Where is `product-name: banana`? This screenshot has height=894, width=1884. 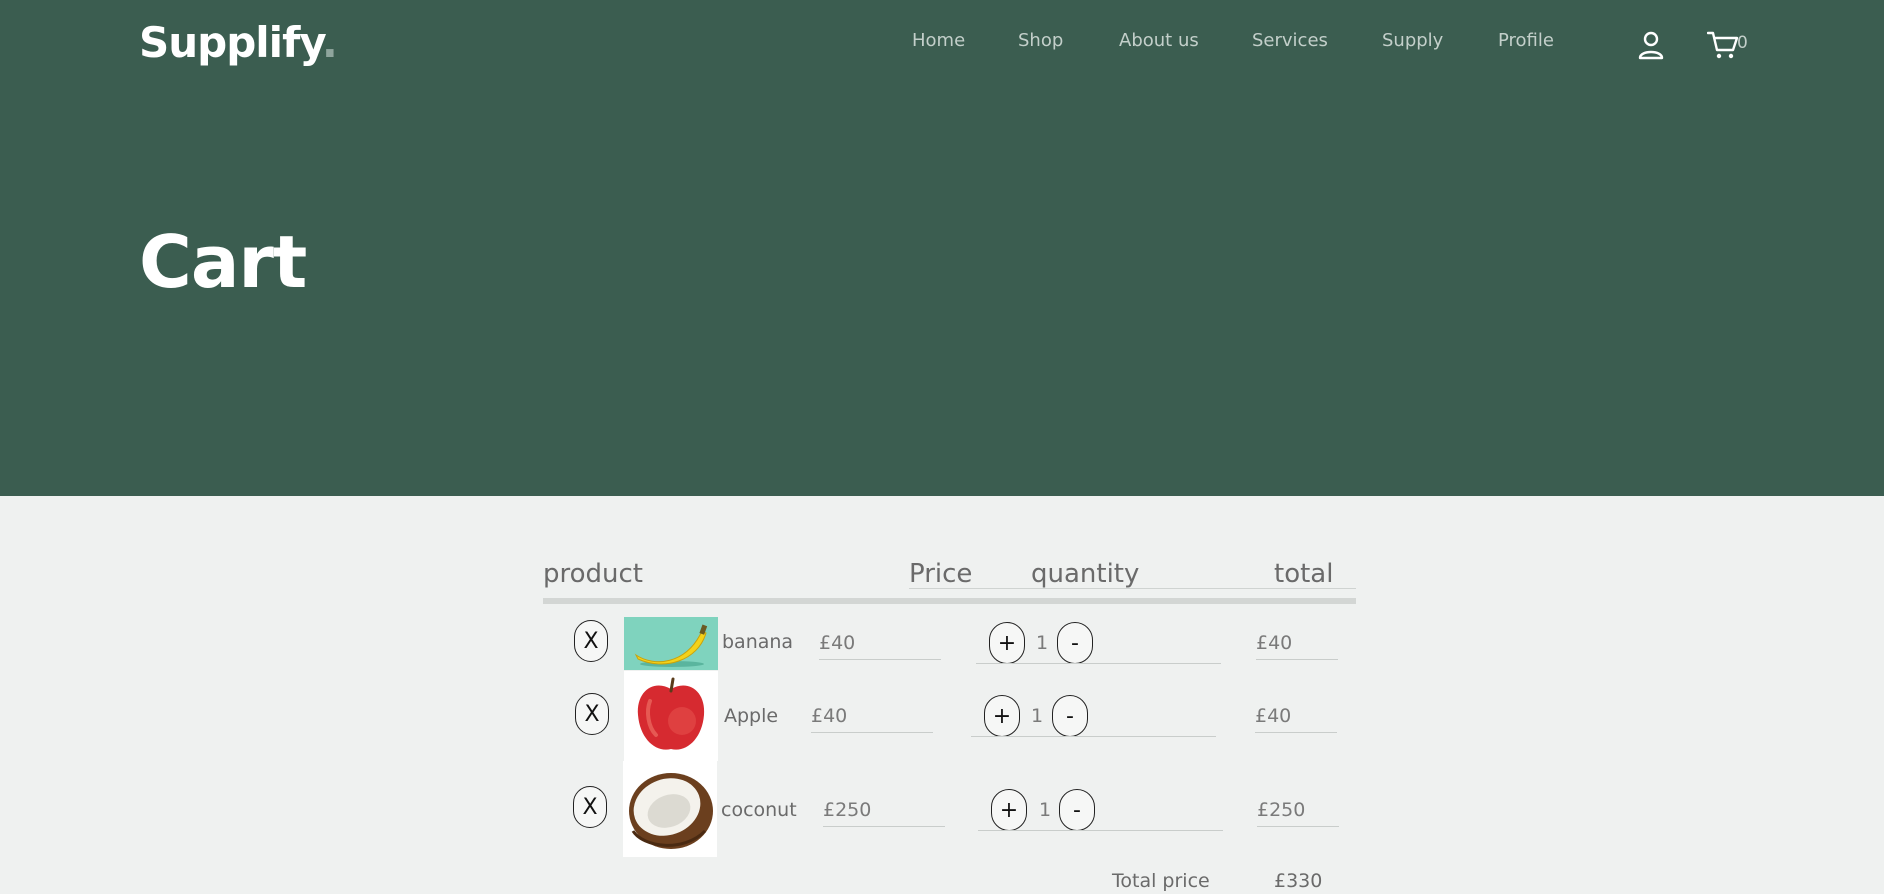
product-name: banana is located at coordinates (758, 642).